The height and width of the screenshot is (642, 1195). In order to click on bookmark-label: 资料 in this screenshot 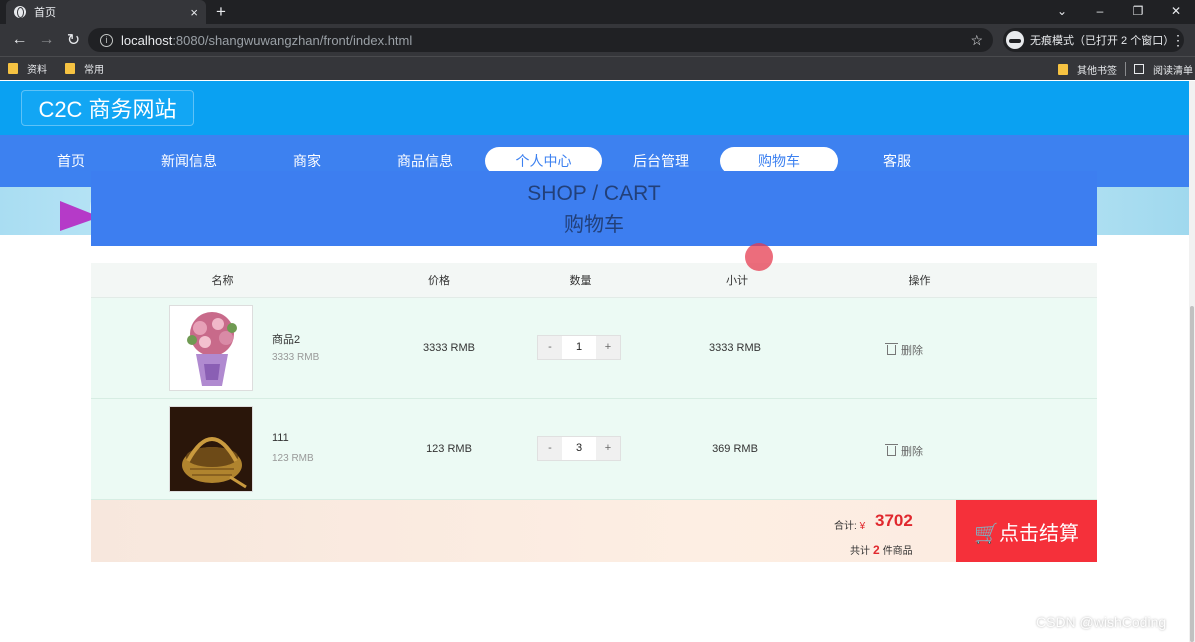, I will do `click(37, 70)`.